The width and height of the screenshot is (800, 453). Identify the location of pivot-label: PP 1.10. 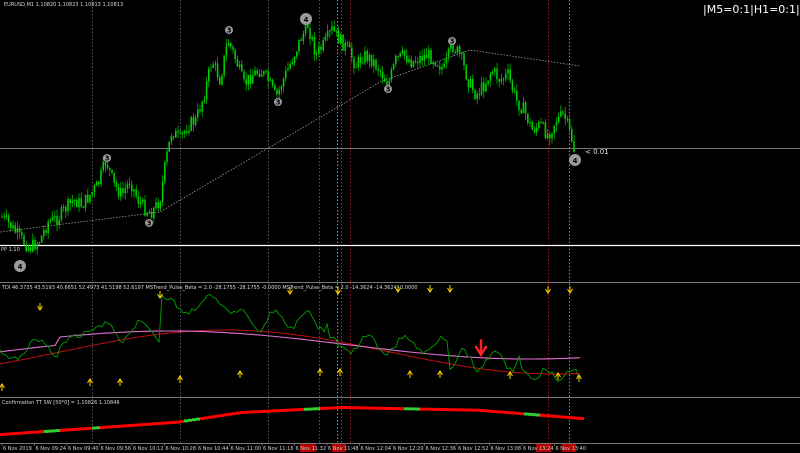
(10, 250).